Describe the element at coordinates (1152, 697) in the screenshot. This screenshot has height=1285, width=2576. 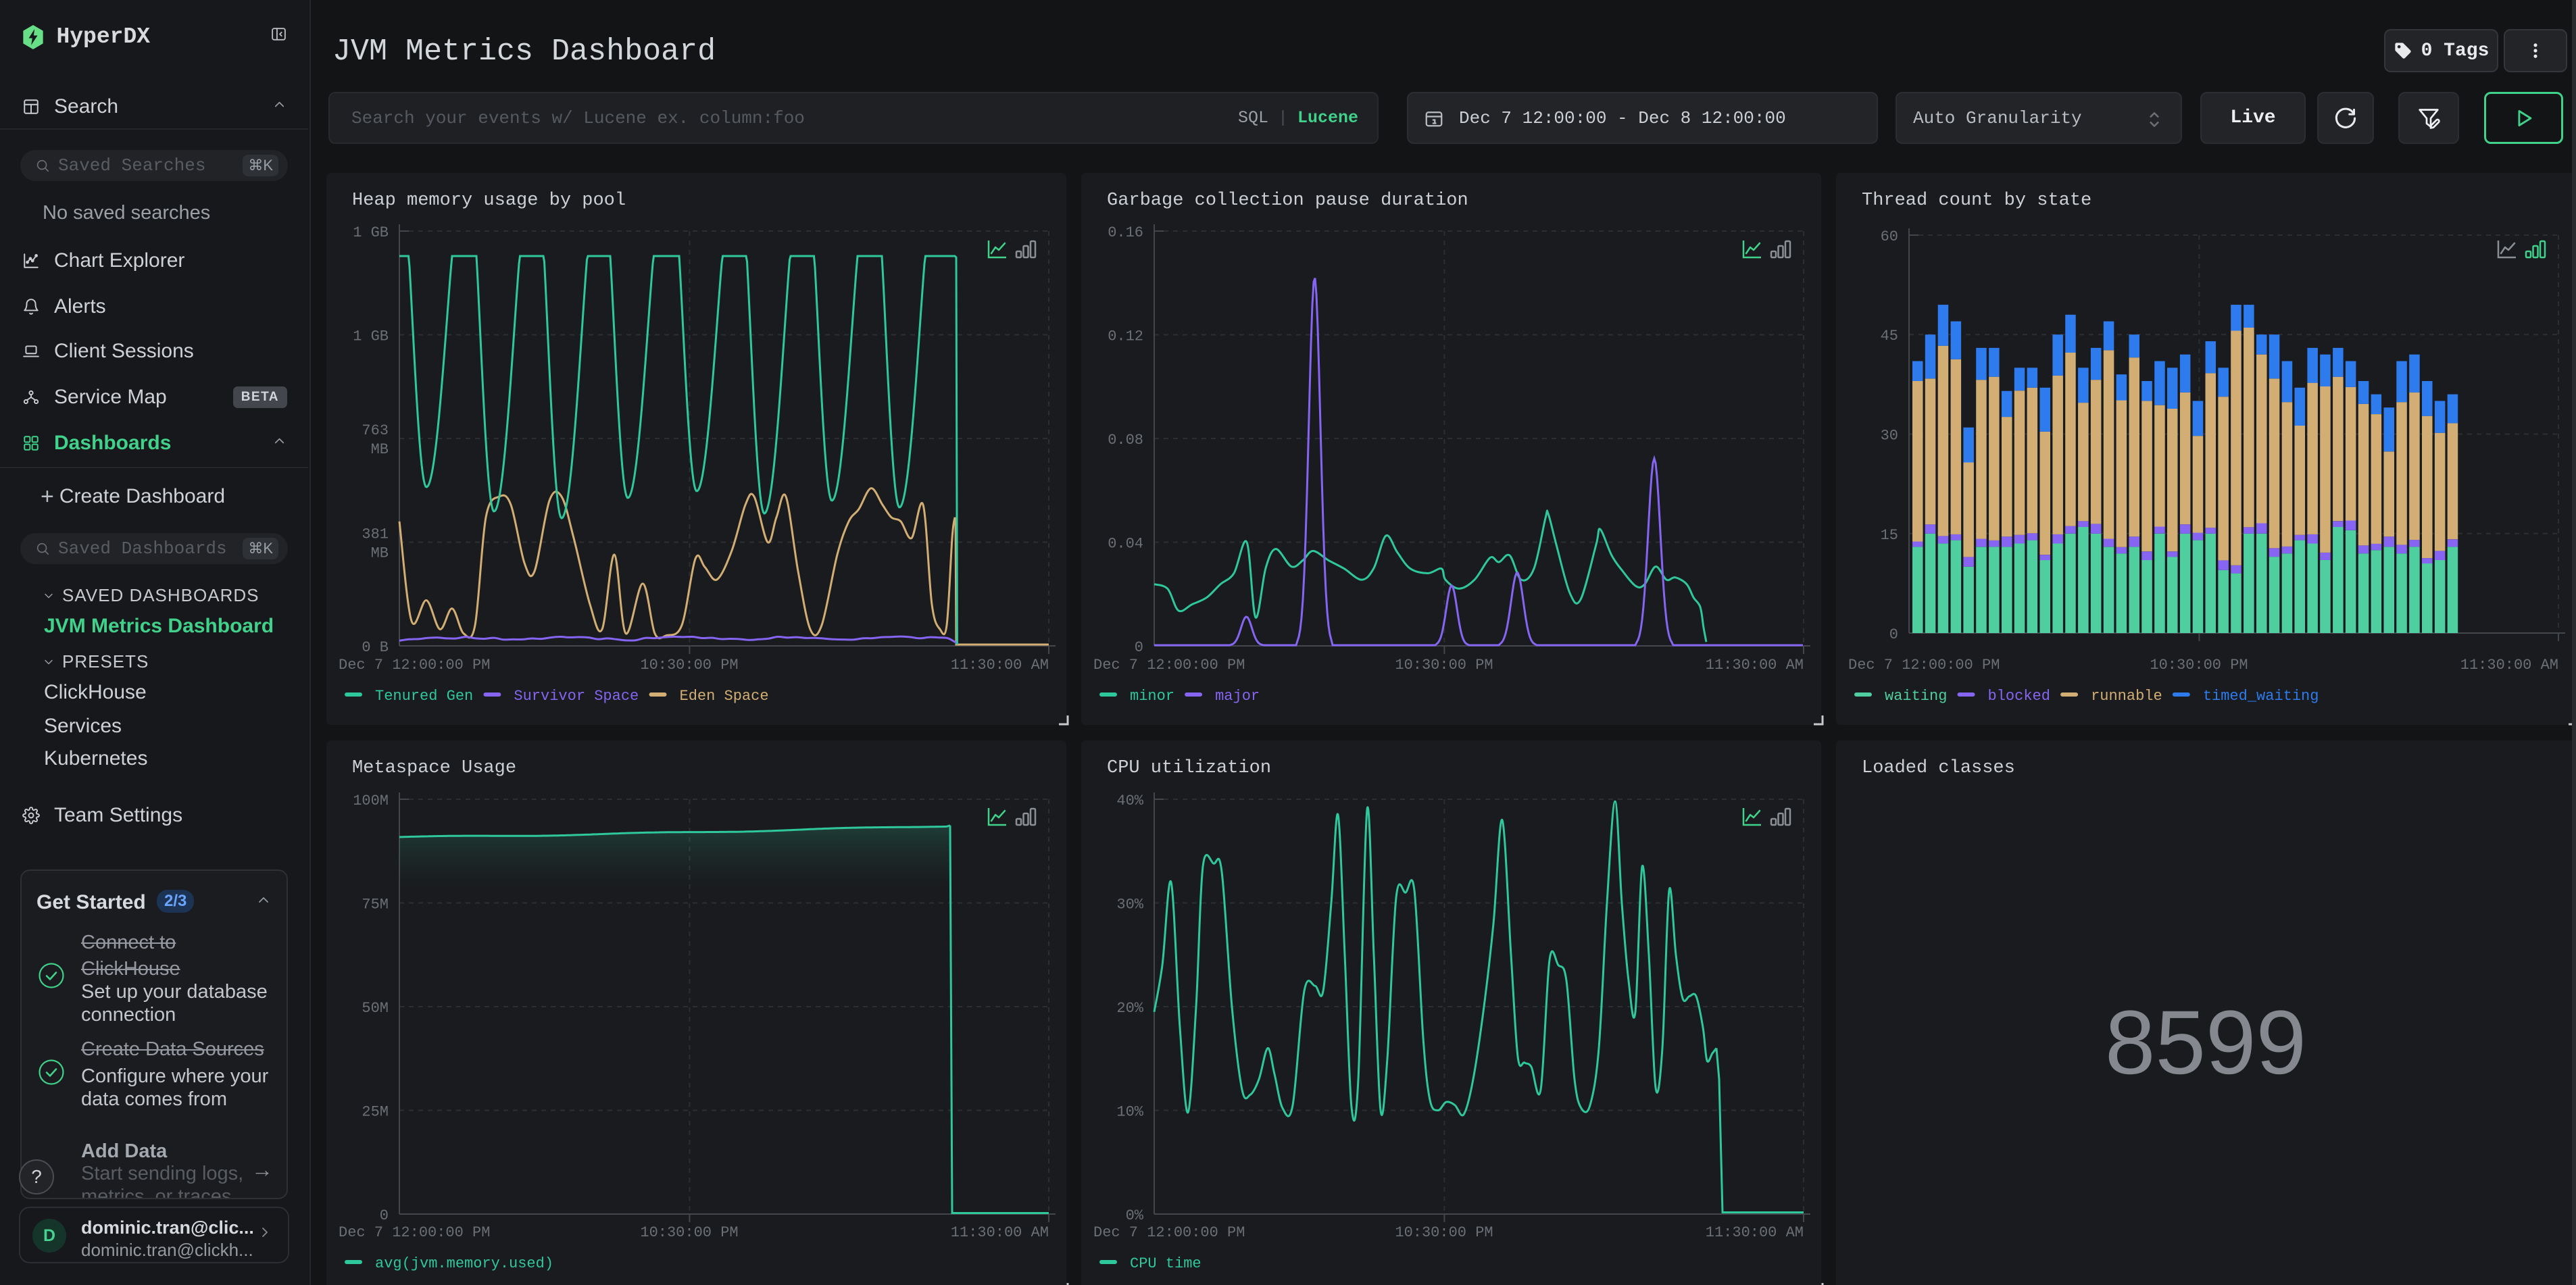
I see `svg-text: minor` at that location.